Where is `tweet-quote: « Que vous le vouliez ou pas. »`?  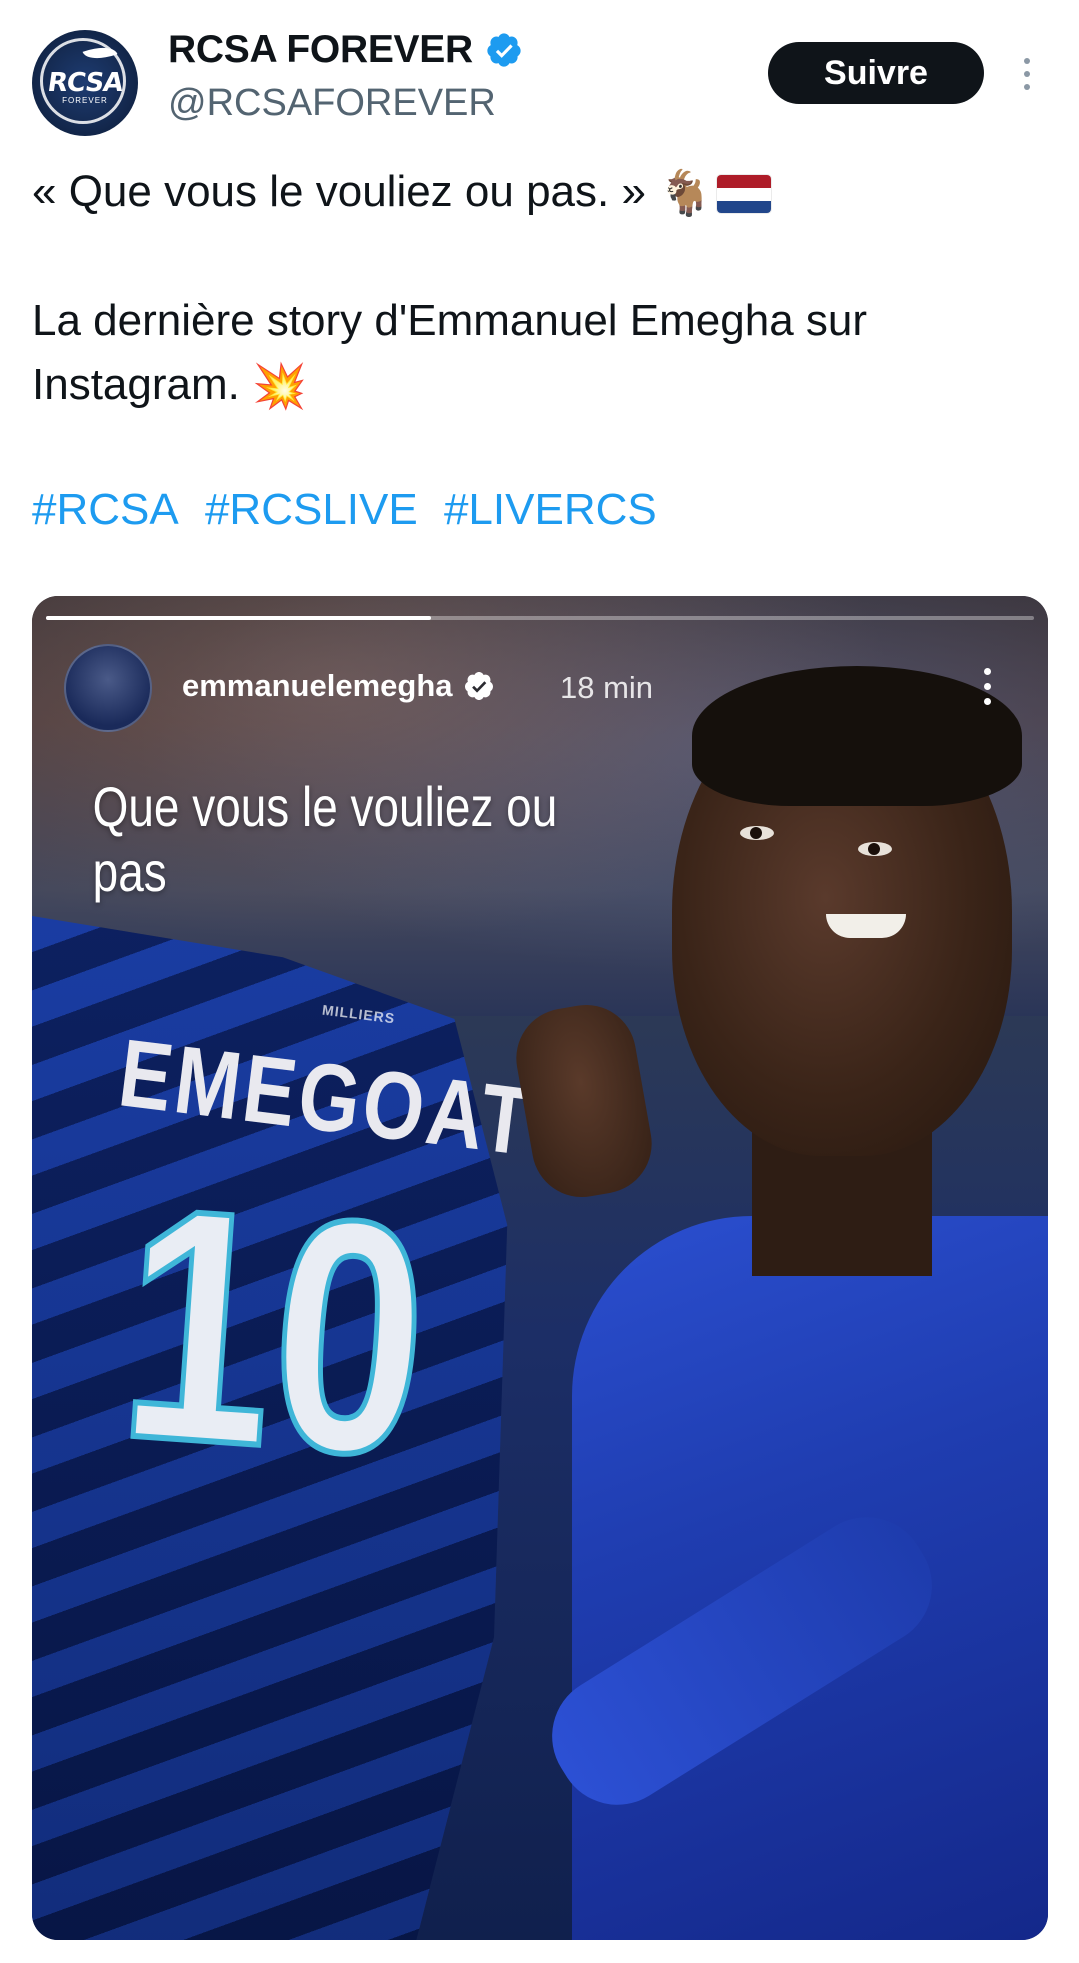
tweet-quote: « Que vous le vouliez ou pas. » is located at coordinates (339, 191).